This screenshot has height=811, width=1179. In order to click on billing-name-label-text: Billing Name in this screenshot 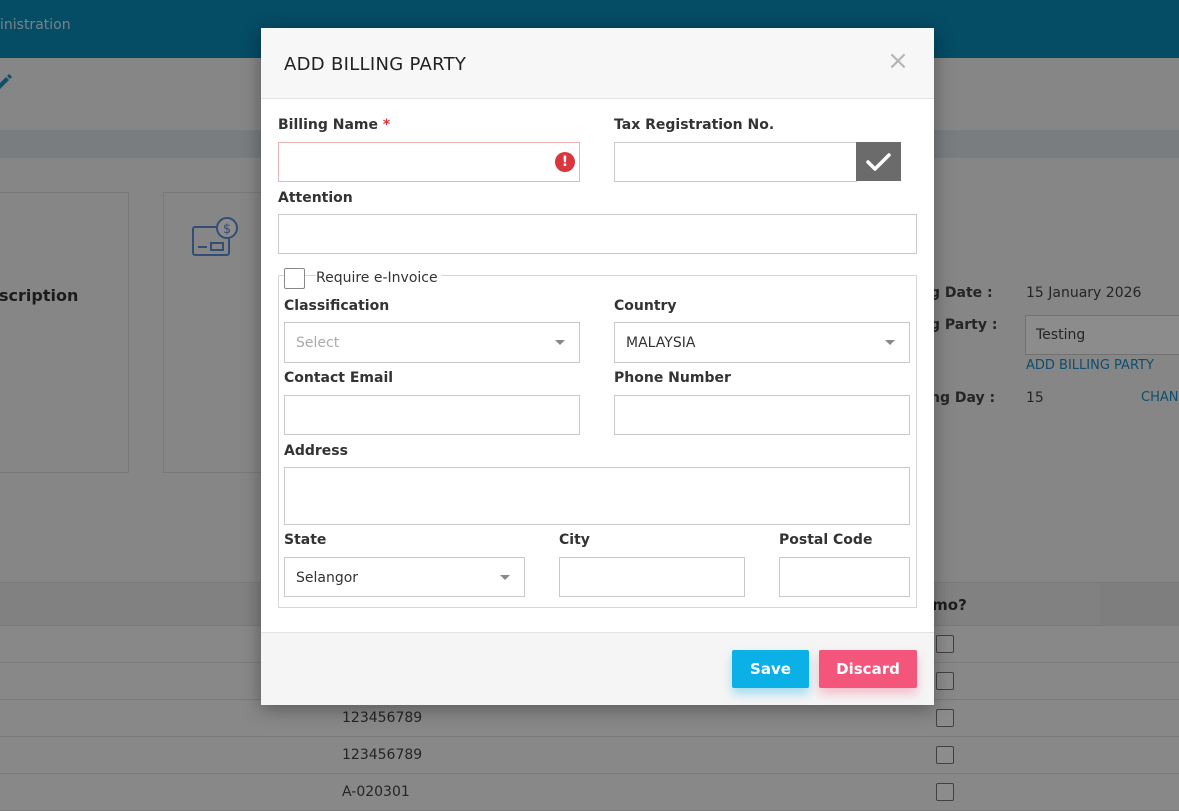, I will do `click(328, 125)`.